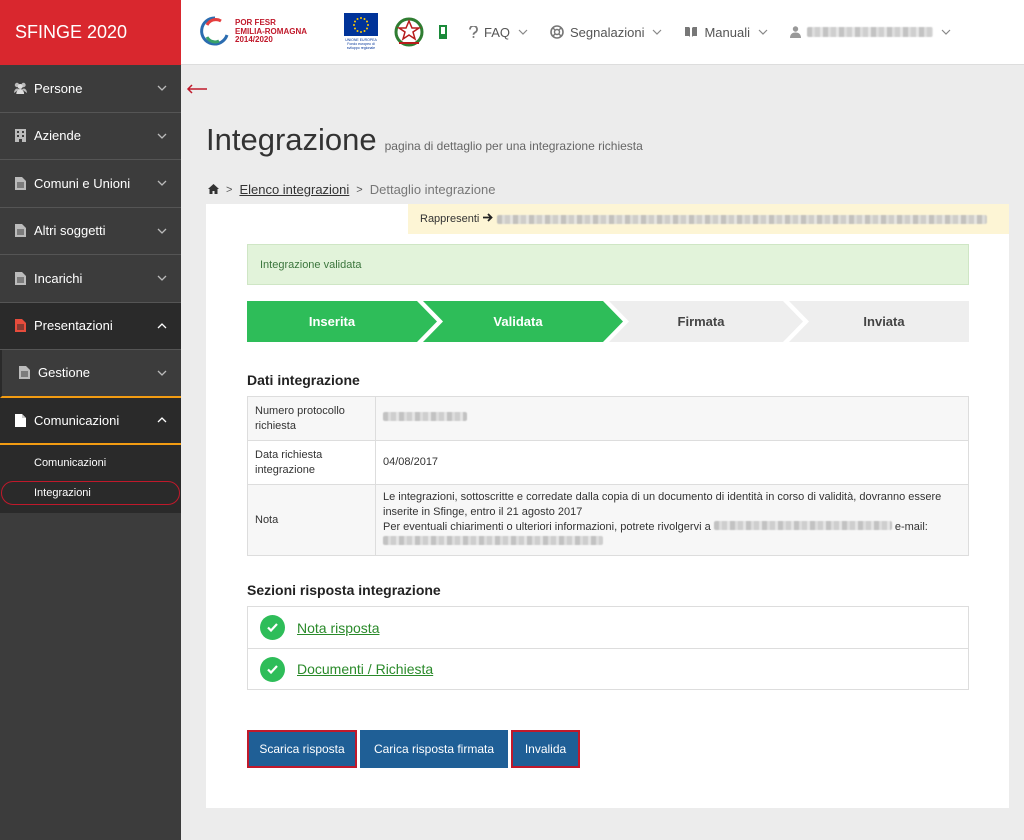 This screenshot has height=840, width=1024. I want to click on rappresenti-value-redacted, so click(742, 219).